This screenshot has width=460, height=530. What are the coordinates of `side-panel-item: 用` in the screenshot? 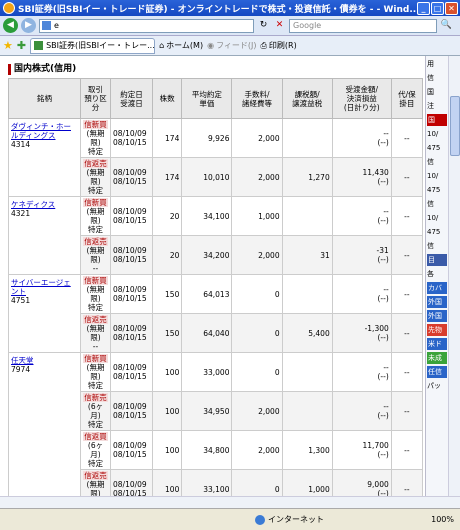 It's located at (437, 64).